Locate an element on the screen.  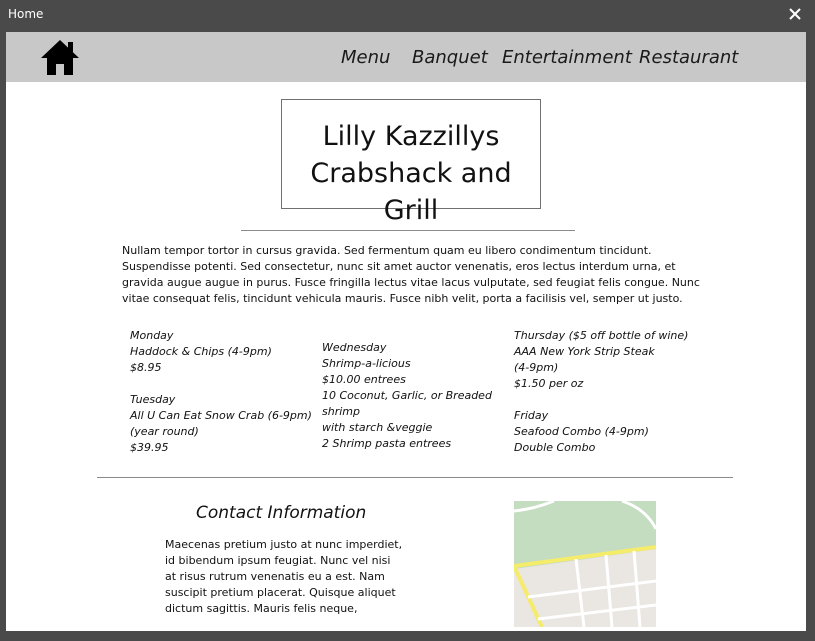
special-line: Double Combo is located at coordinates (555, 447).